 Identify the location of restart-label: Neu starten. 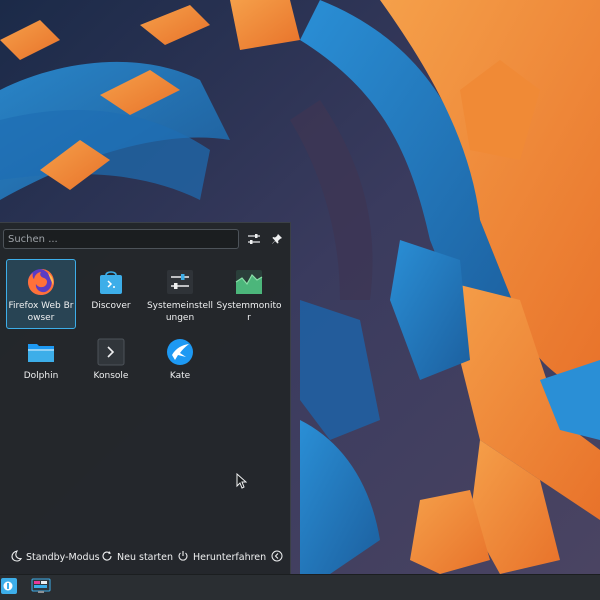
(145, 557).